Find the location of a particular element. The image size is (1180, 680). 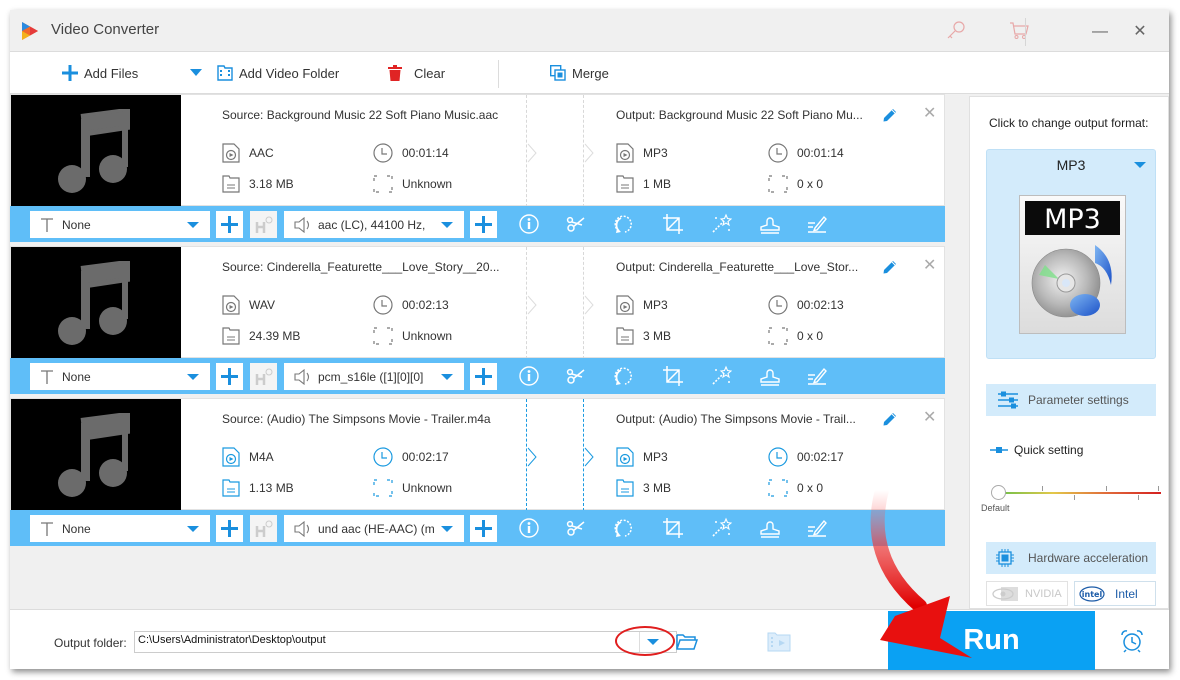

hardware-acceleration-button: Hardware acceleration is located at coordinates (1071, 558).